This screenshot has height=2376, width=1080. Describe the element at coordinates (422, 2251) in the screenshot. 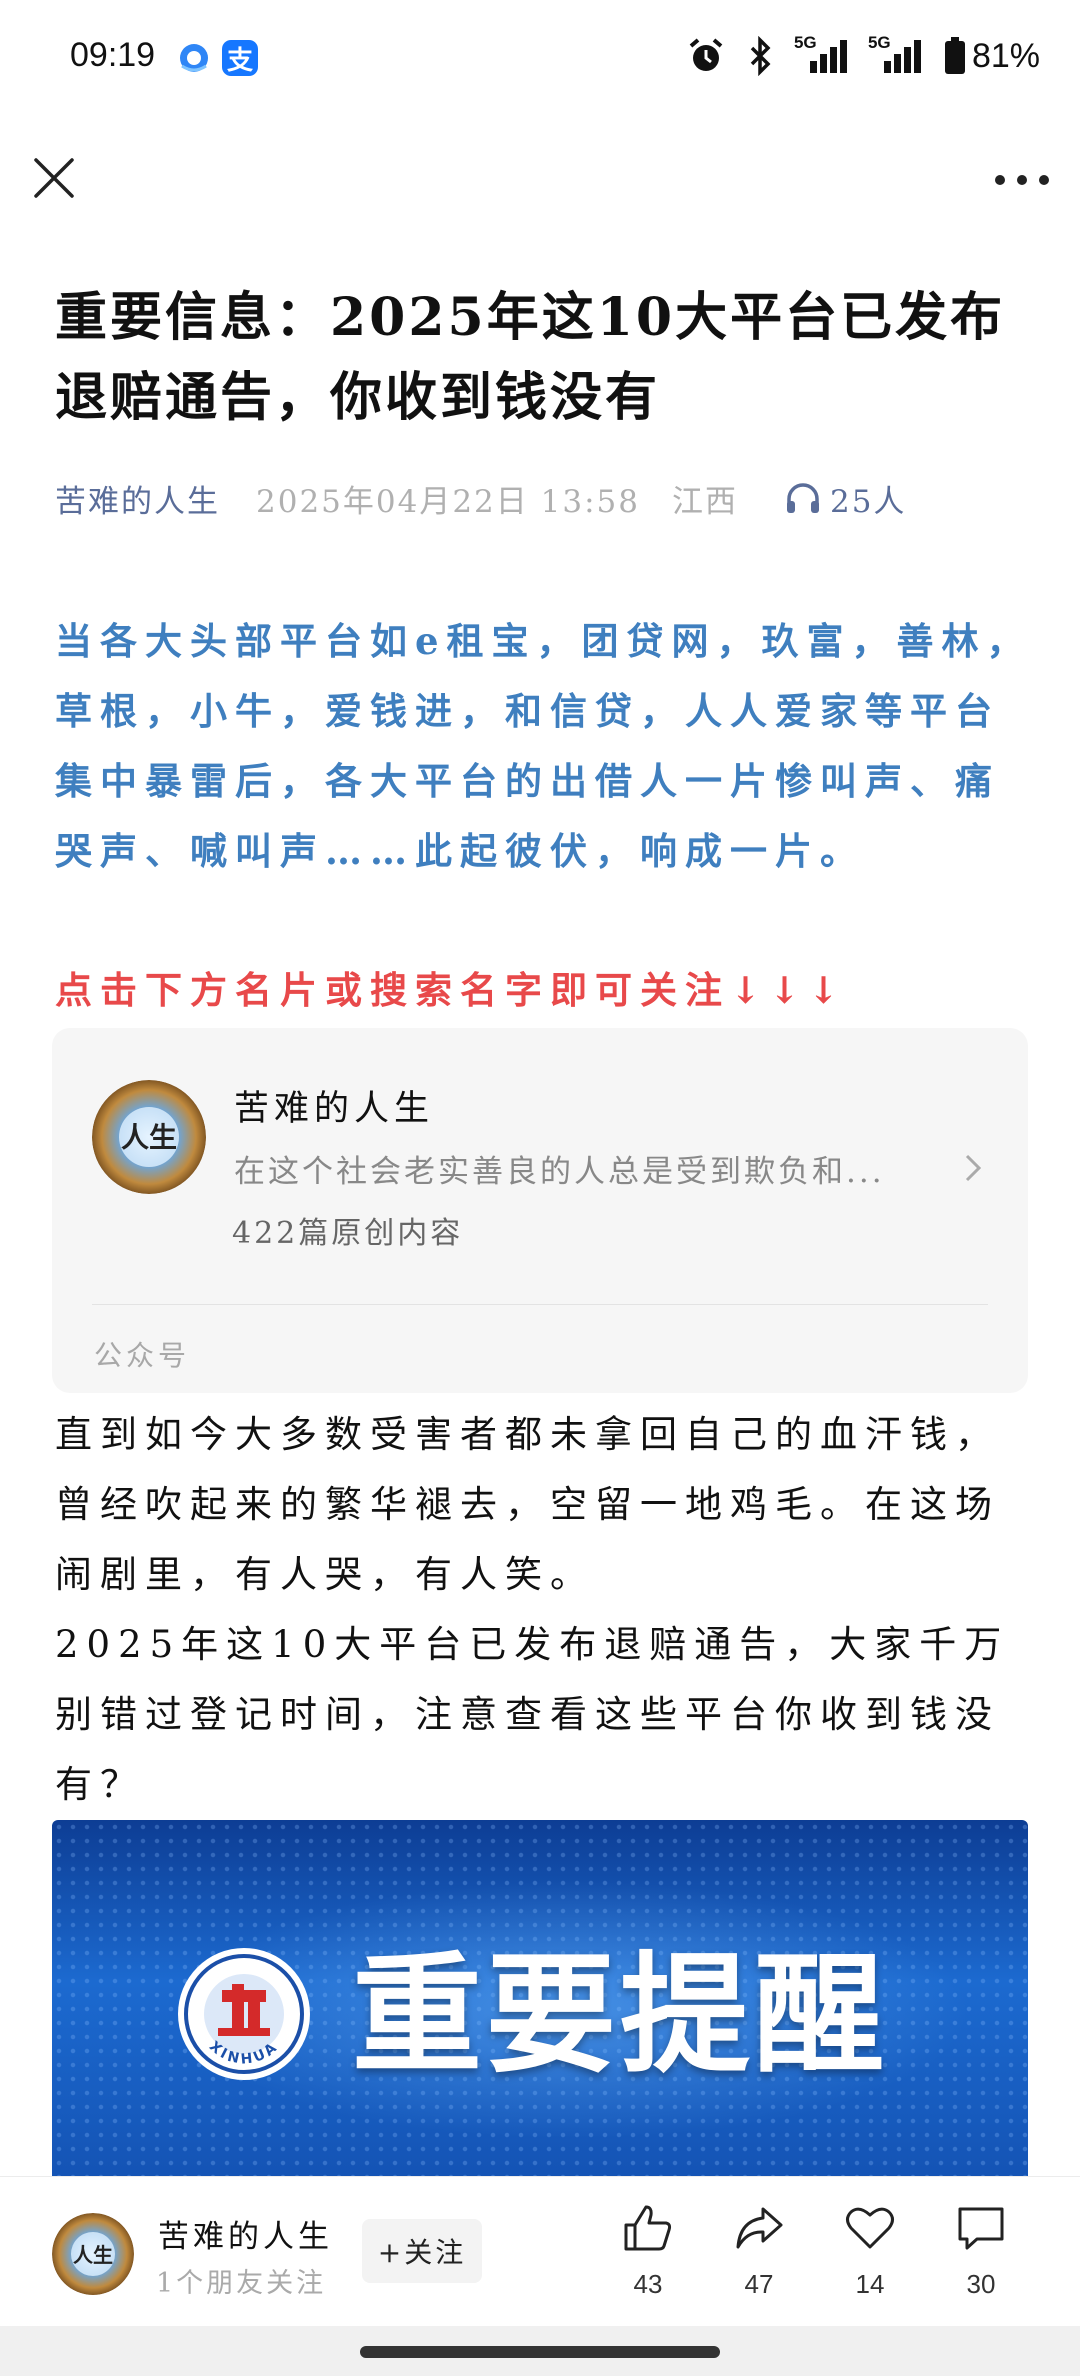

I see `follow-button: +关注` at that location.